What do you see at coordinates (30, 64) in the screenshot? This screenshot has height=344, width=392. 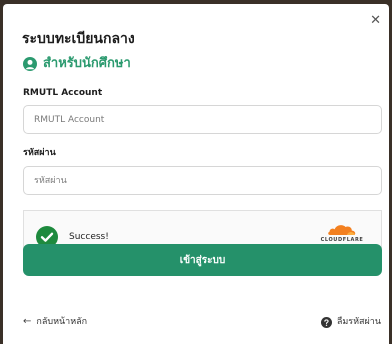 I see `student-icon` at bounding box center [30, 64].